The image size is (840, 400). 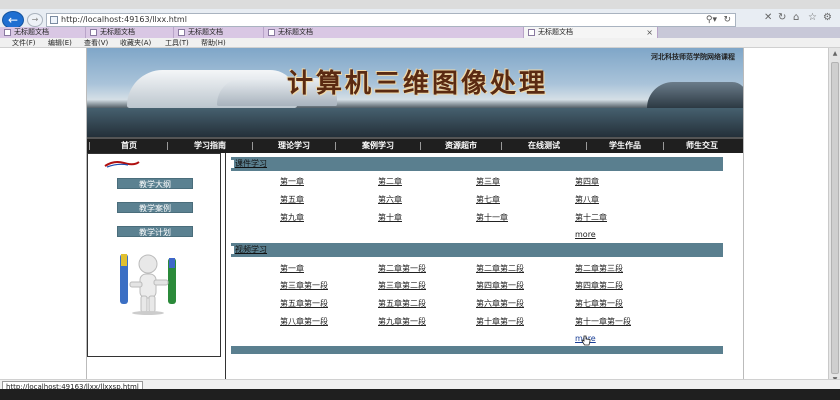 What do you see at coordinates (155, 183) in the screenshot?
I see `syllabus-button: 教学大纲` at bounding box center [155, 183].